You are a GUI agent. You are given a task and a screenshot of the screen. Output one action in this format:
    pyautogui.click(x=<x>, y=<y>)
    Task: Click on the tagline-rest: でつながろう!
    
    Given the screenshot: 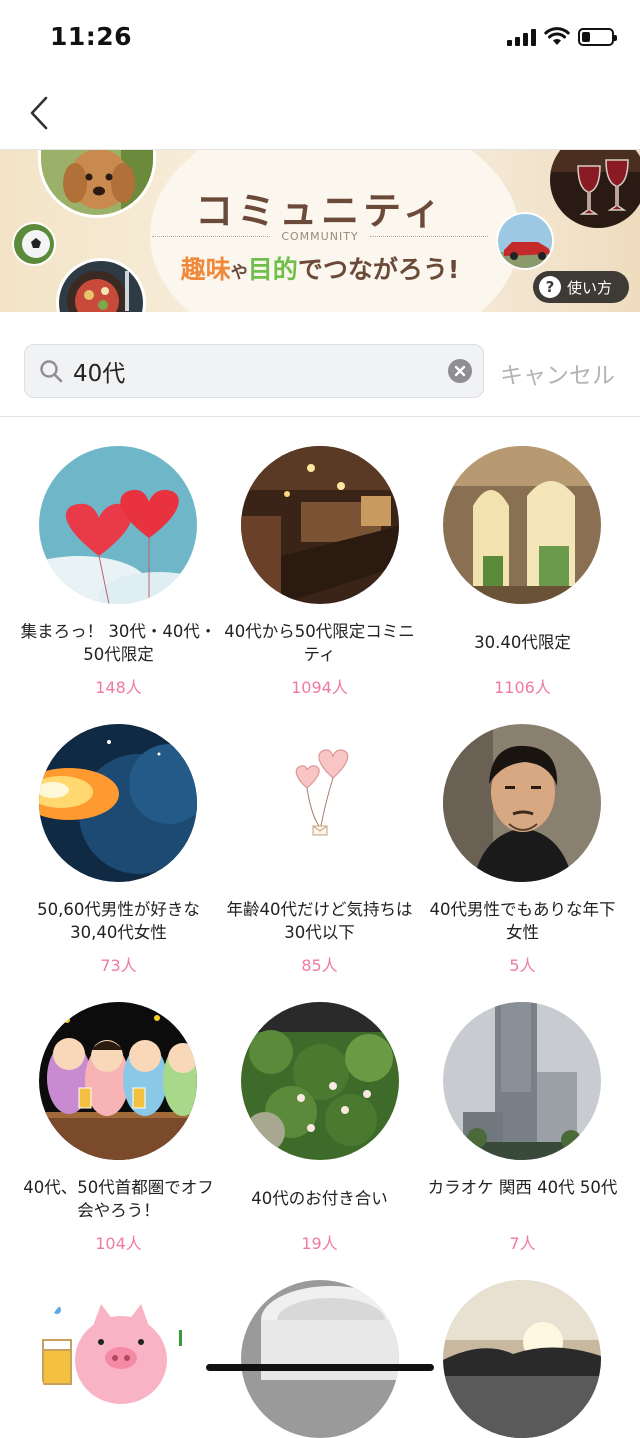 What is the action you would take?
    pyautogui.click(x=378, y=269)
    